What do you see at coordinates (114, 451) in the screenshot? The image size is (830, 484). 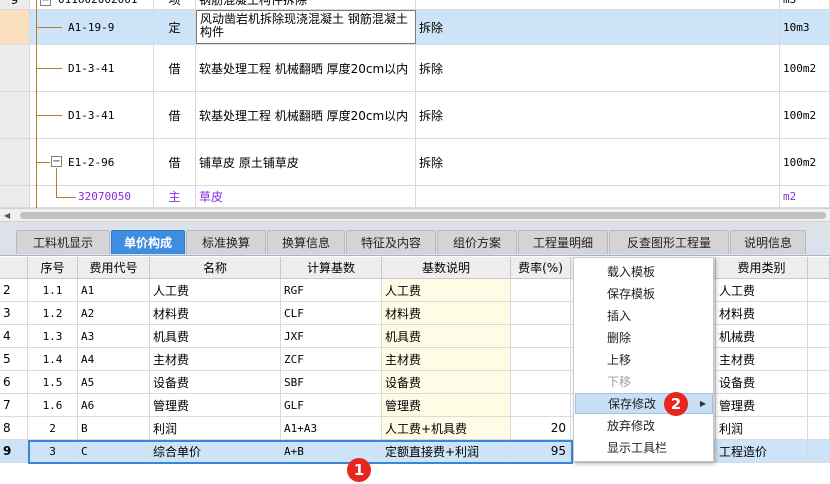 I see `cell-code: C` at bounding box center [114, 451].